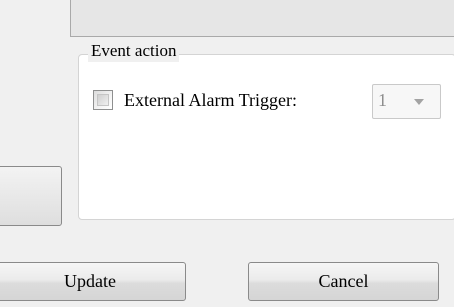 The height and width of the screenshot is (307, 454). What do you see at coordinates (93, 281) in the screenshot?
I see `update-button: Update` at bounding box center [93, 281].